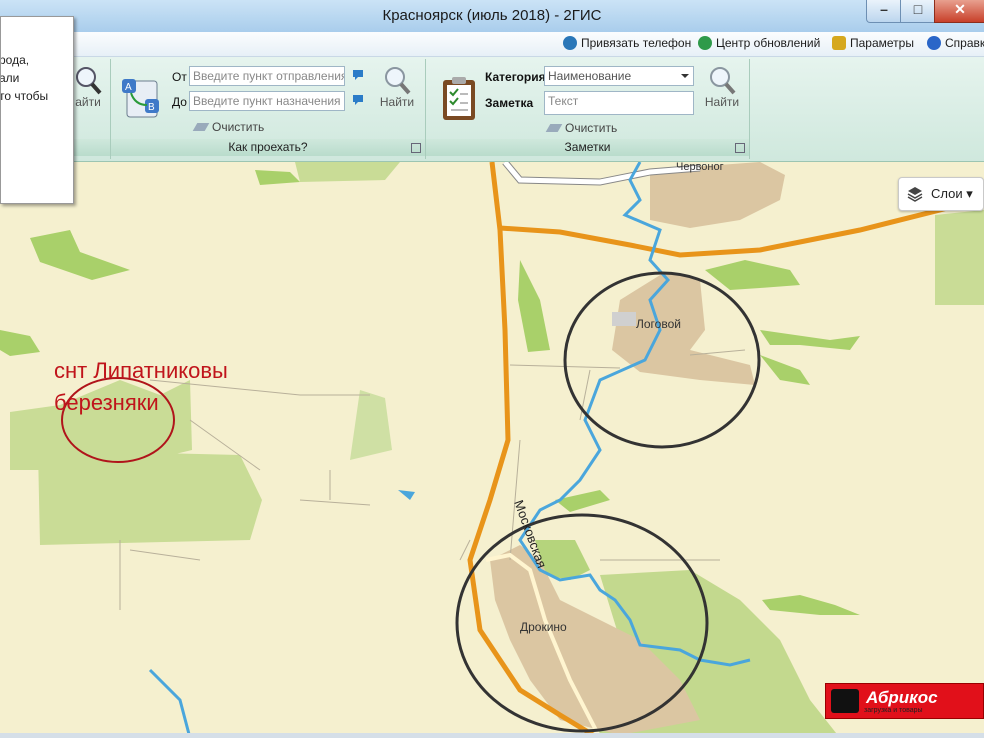 This screenshot has width=984, height=738. What do you see at coordinates (151, 107) in the screenshot?
I see `svg-text: B` at bounding box center [151, 107].